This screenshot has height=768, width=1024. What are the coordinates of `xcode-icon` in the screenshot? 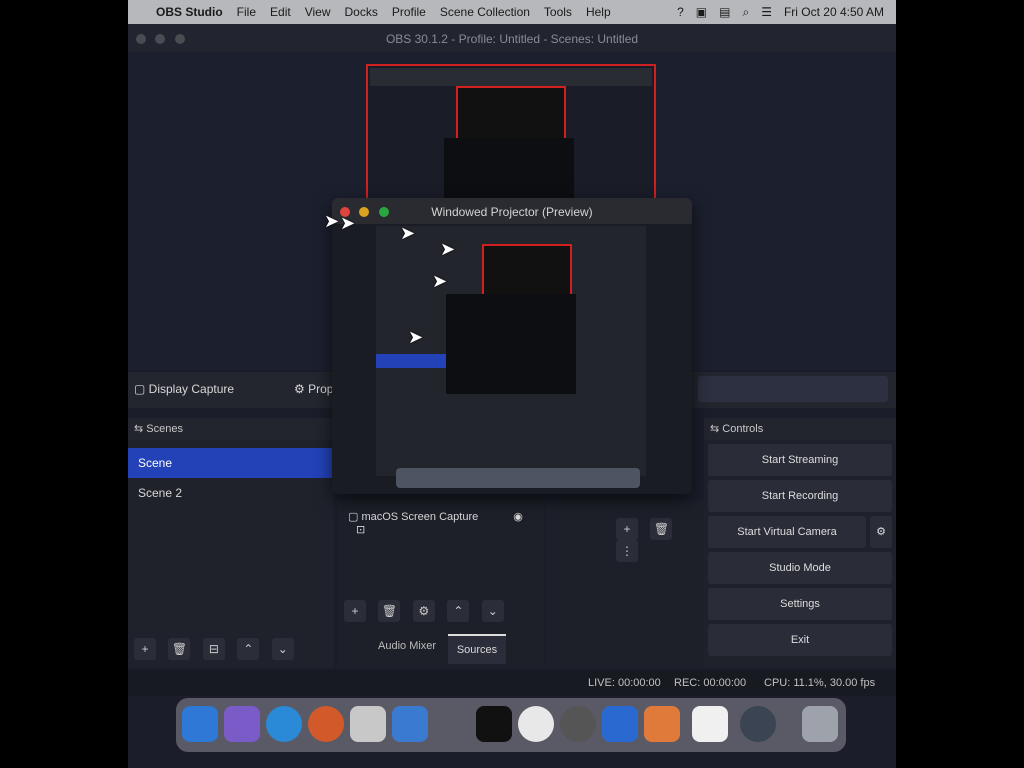 It's located at (410, 724).